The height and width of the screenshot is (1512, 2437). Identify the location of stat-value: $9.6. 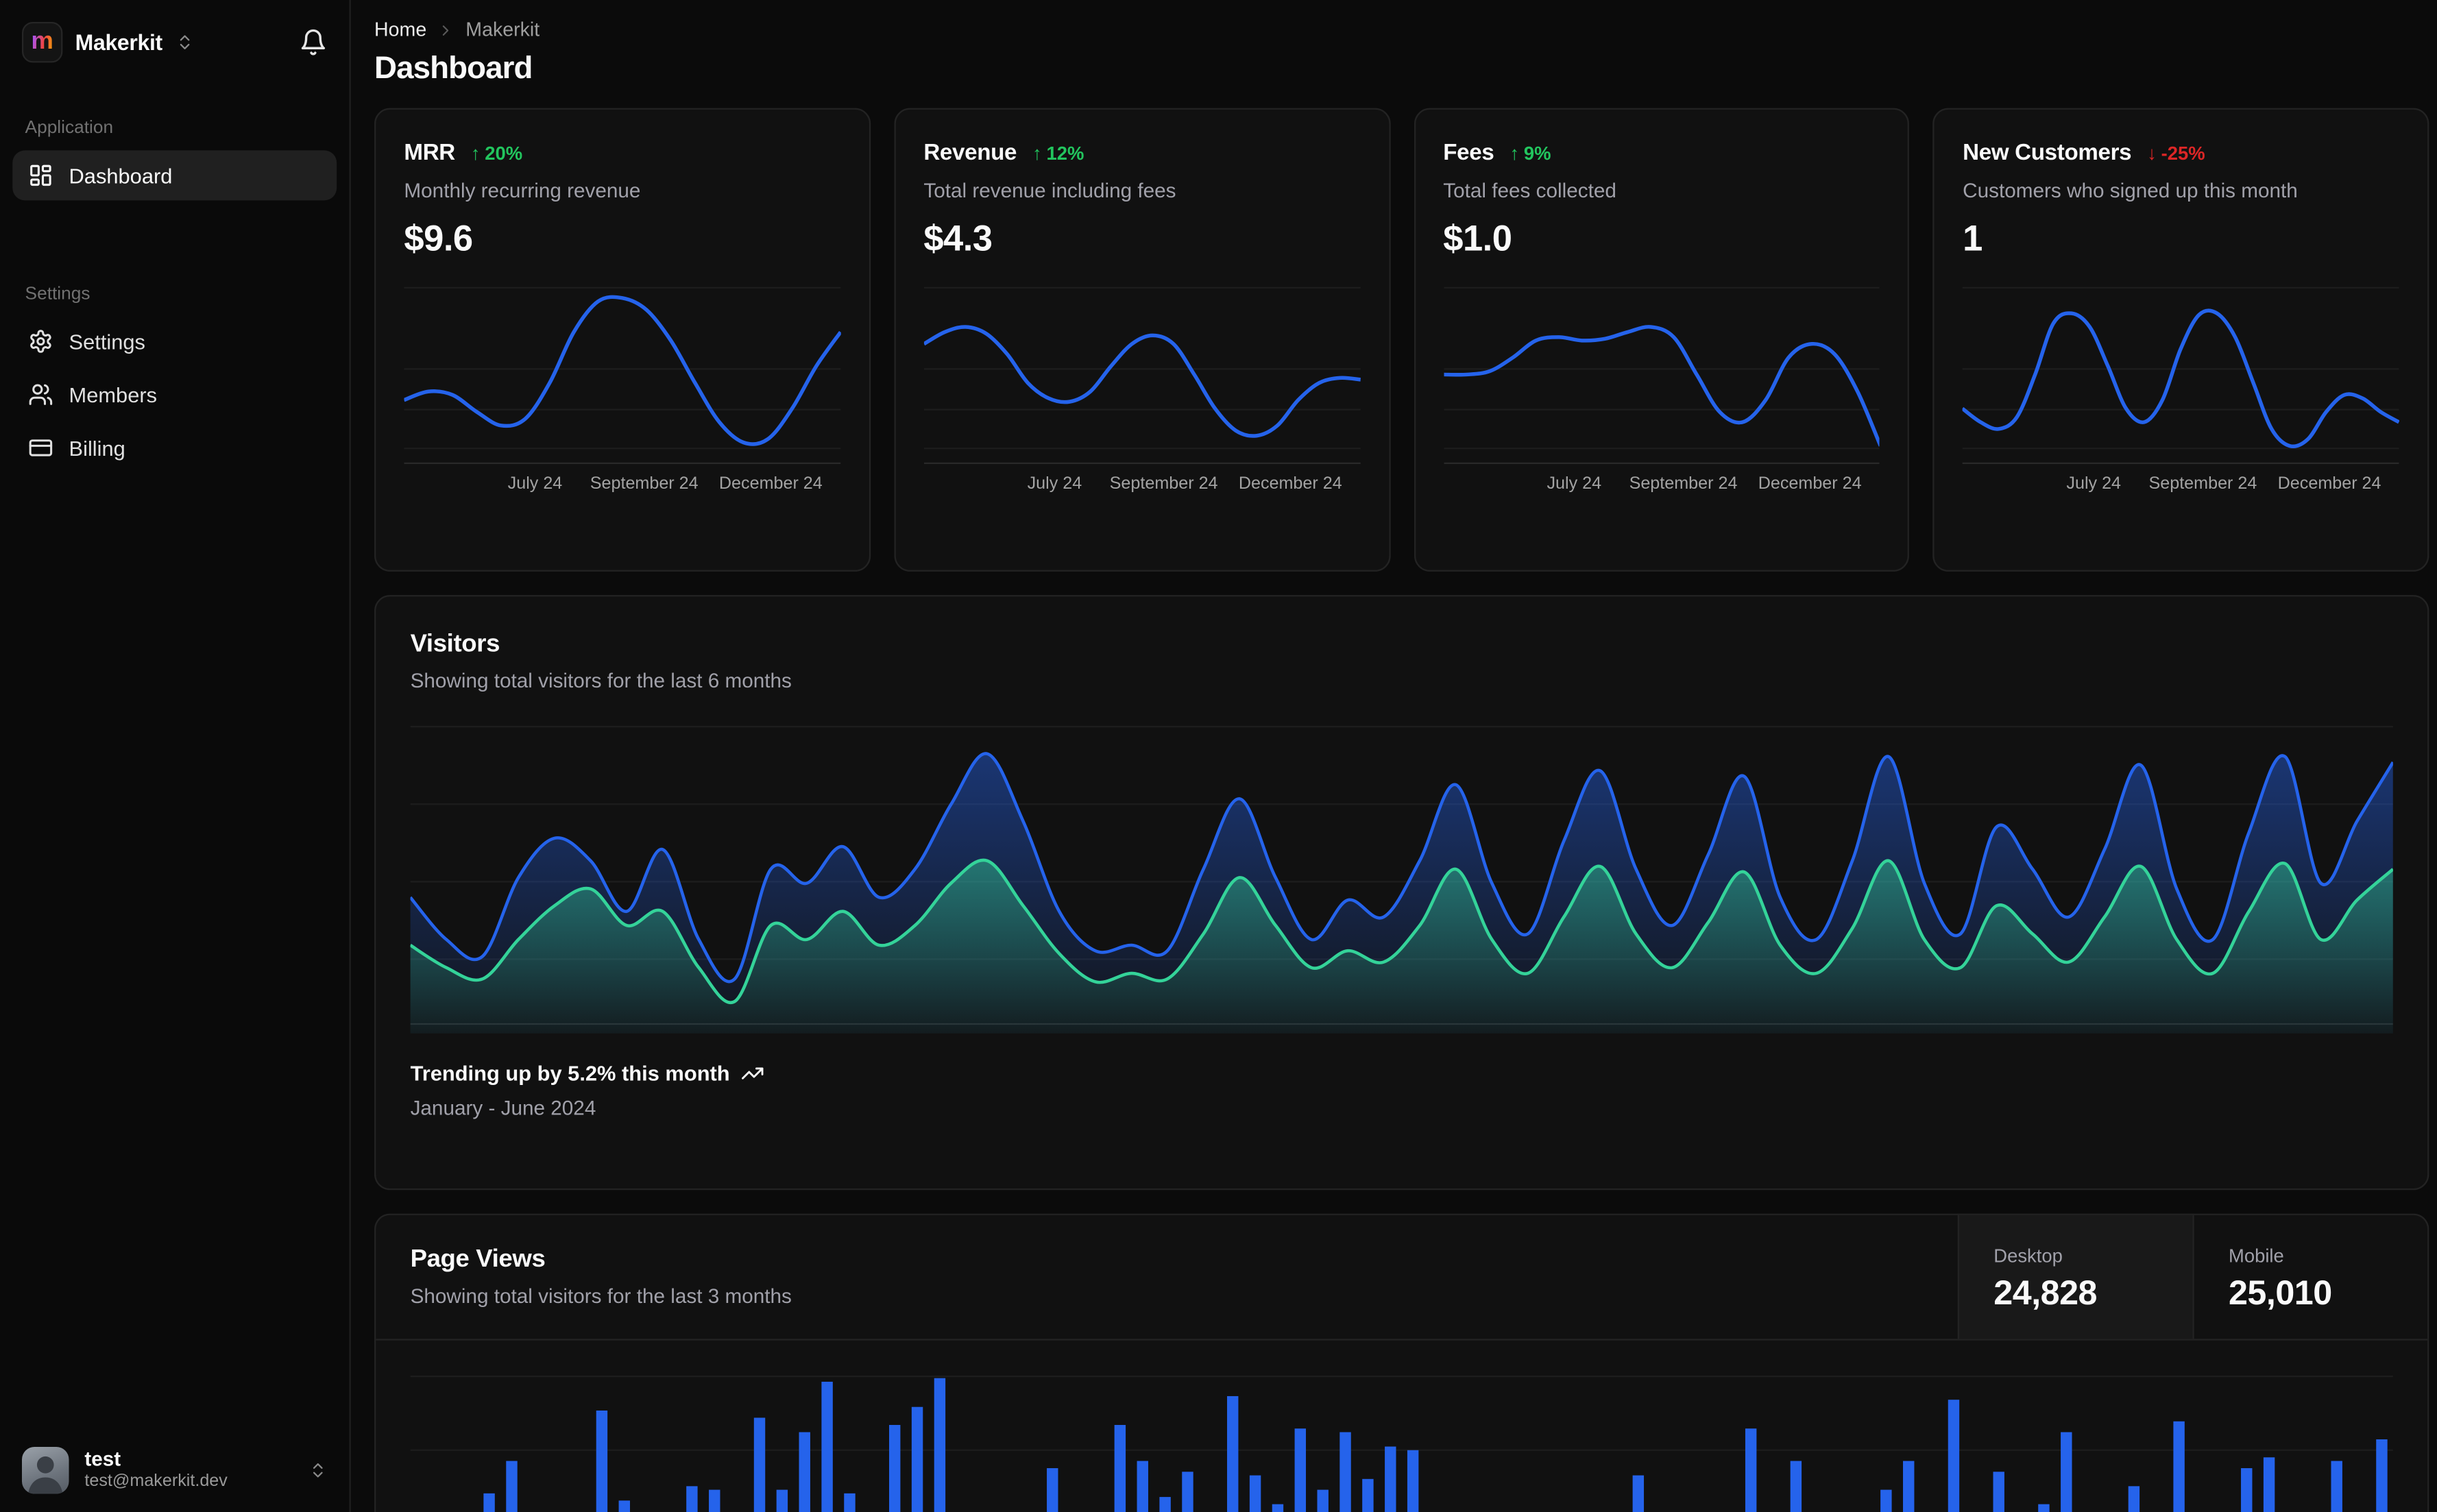
(438, 238).